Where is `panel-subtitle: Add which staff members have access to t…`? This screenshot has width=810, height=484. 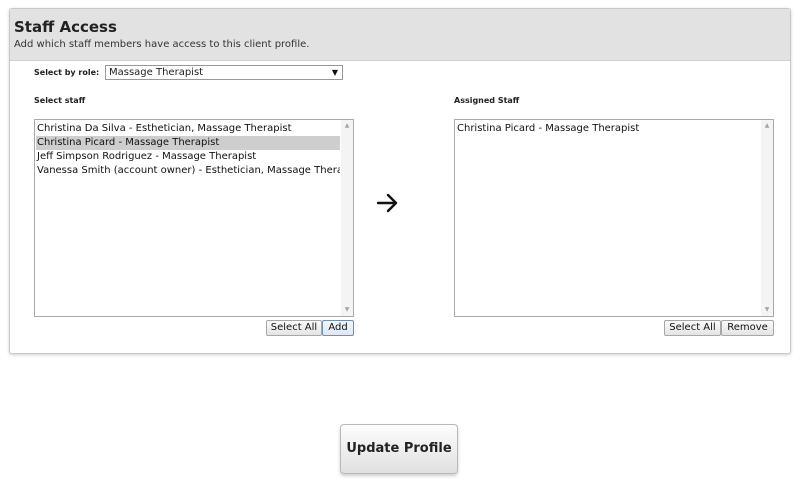 panel-subtitle: Add which staff members have access to t… is located at coordinates (162, 44).